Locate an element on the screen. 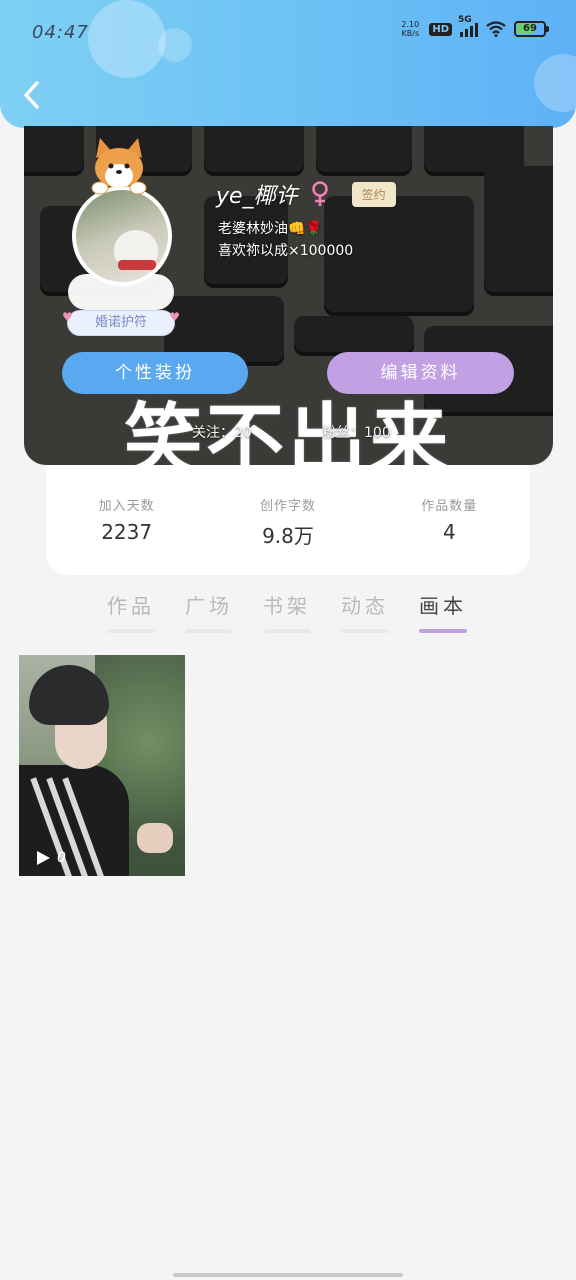  status-icons: 2.10 KB/s HD 5G 69 is located at coordinates (474, 26).